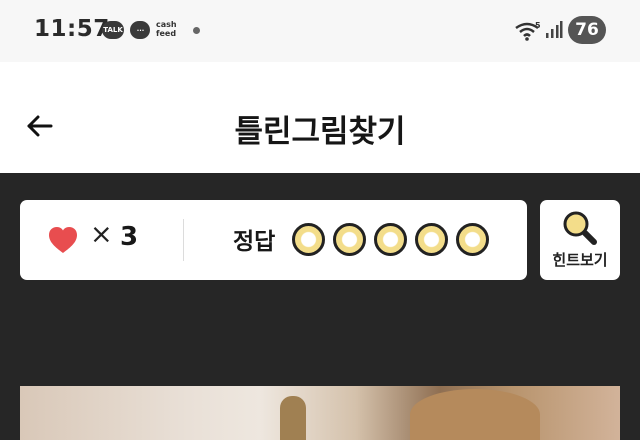  What do you see at coordinates (554, 29) in the screenshot?
I see `signal-icon` at bounding box center [554, 29].